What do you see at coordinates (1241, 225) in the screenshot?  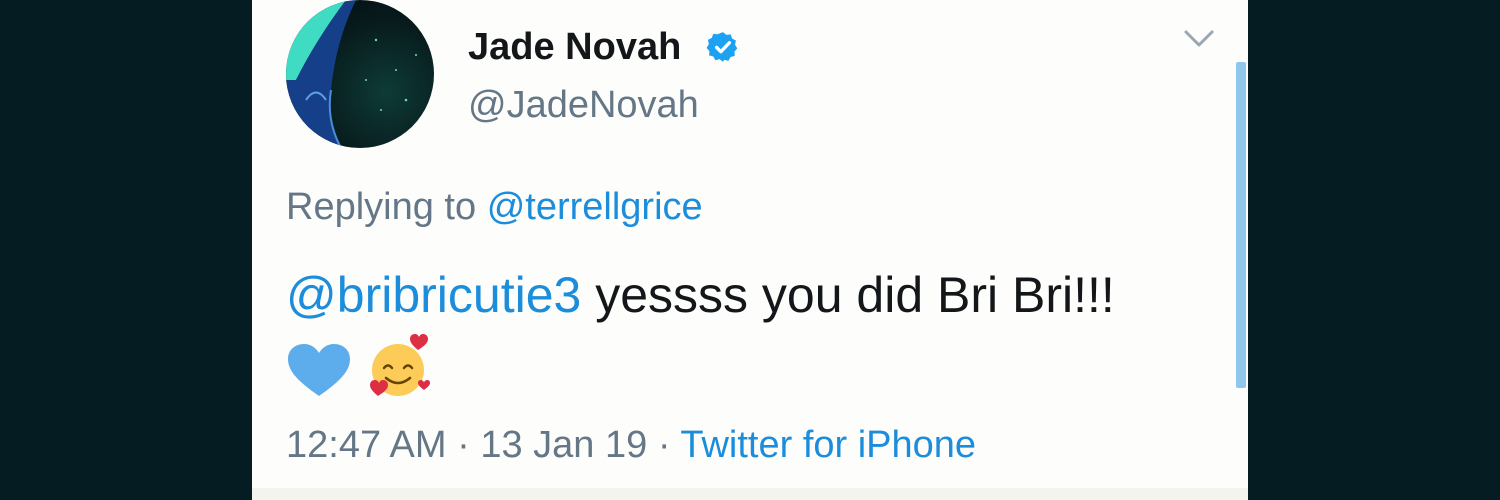 I see `scrollbar` at bounding box center [1241, 225].